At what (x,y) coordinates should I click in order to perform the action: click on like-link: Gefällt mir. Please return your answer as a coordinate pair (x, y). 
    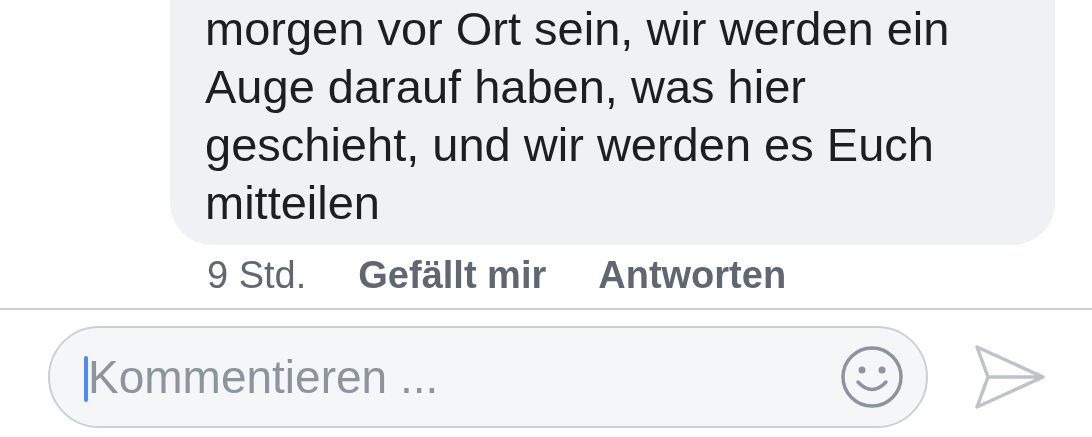
    Looking at the image, I should click on (452, 275).